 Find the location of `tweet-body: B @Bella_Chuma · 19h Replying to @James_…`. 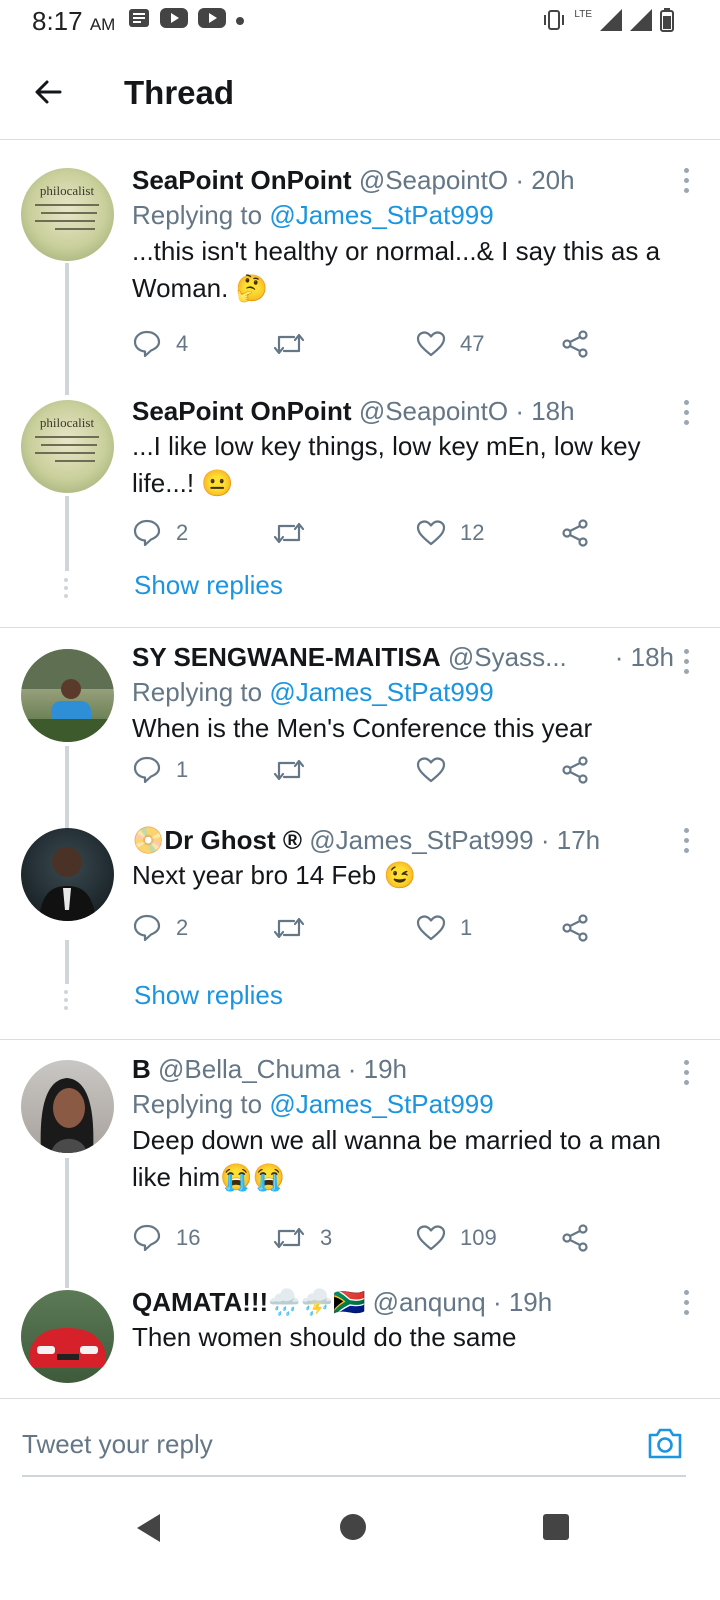

tweet-body: B @Bella_Chuma · 19h Replying to @James_… is located at coordinates (412, 1124).